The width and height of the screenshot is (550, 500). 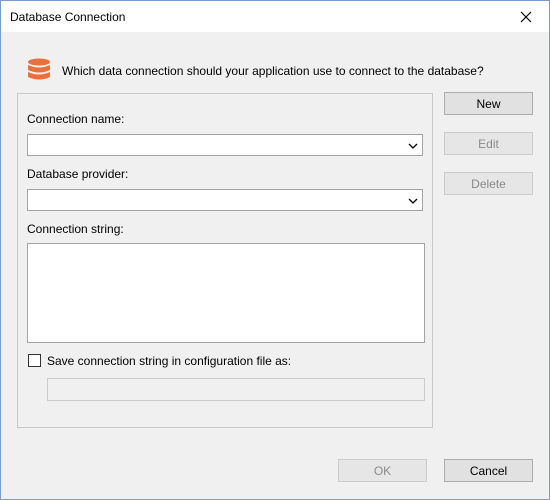 What do you see at coordinates (68, 17) in the screenshot?
I see `window-title: Database Connection` at bounding box center [68, 17].